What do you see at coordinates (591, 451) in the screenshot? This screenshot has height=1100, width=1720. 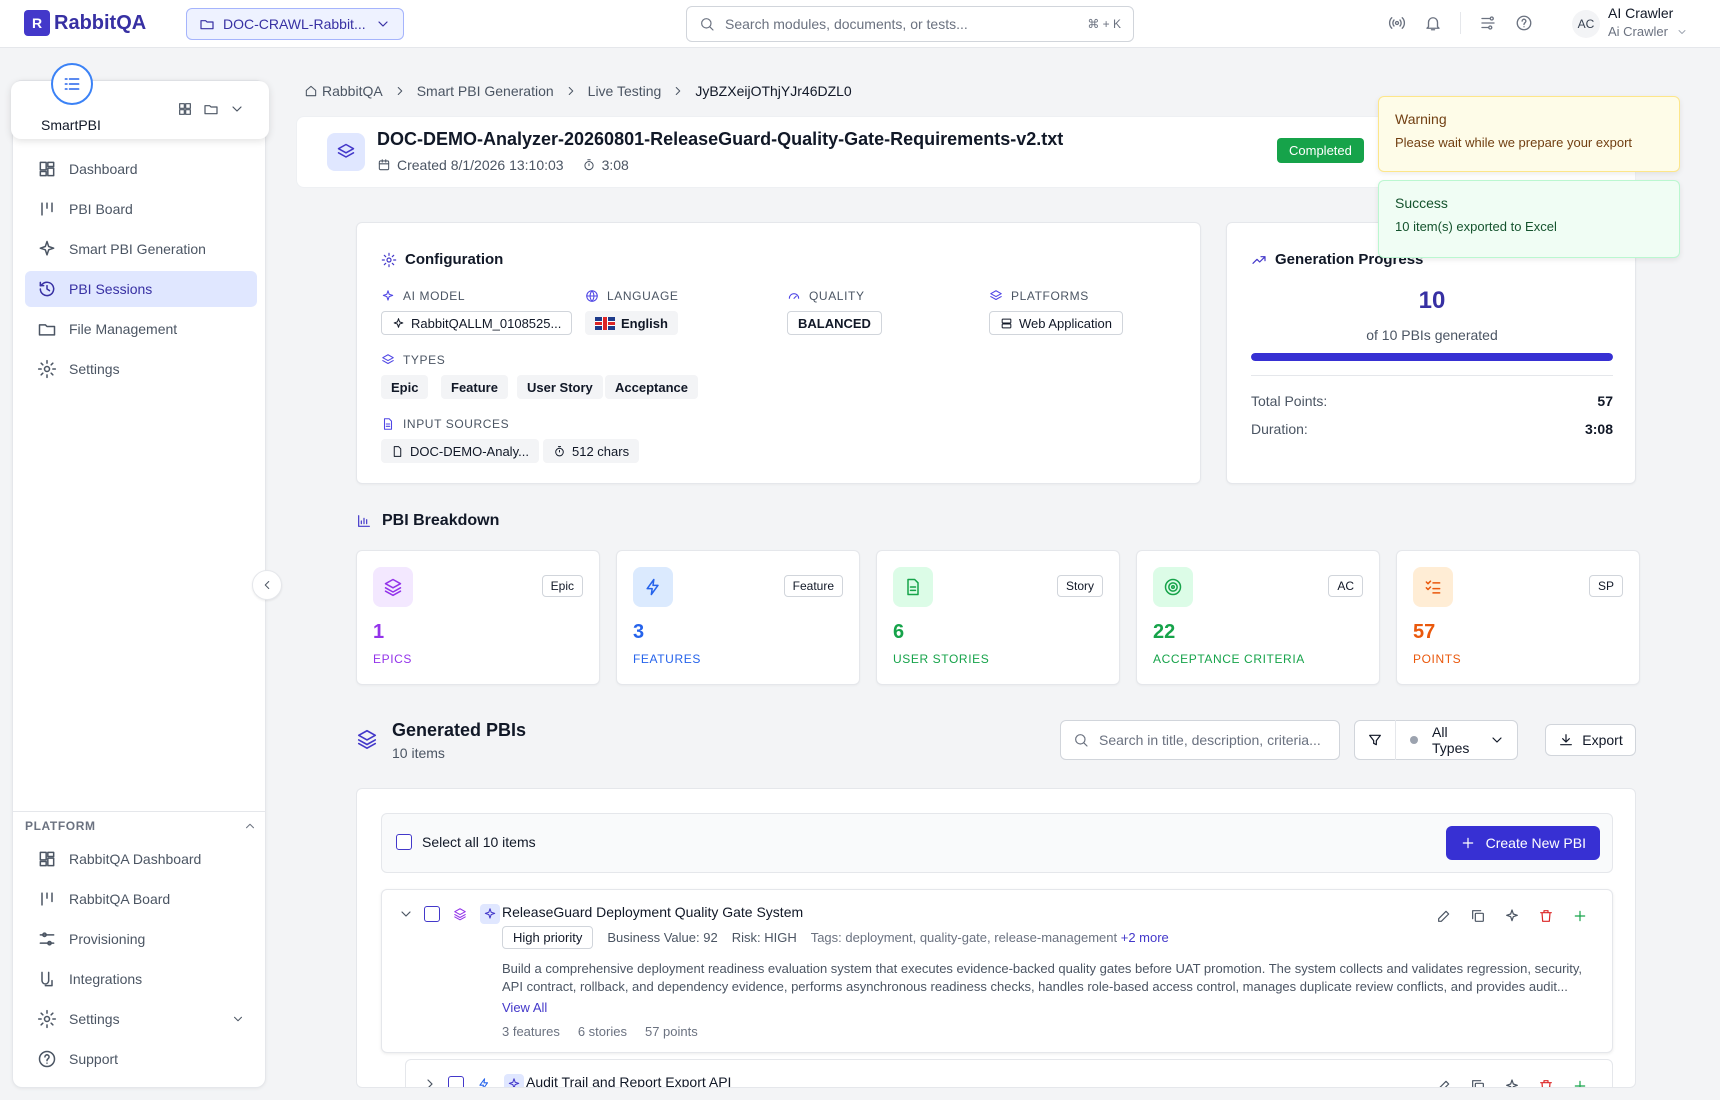 I see `input-chars-chip: 512 chars` at bounding box center [591, 451].